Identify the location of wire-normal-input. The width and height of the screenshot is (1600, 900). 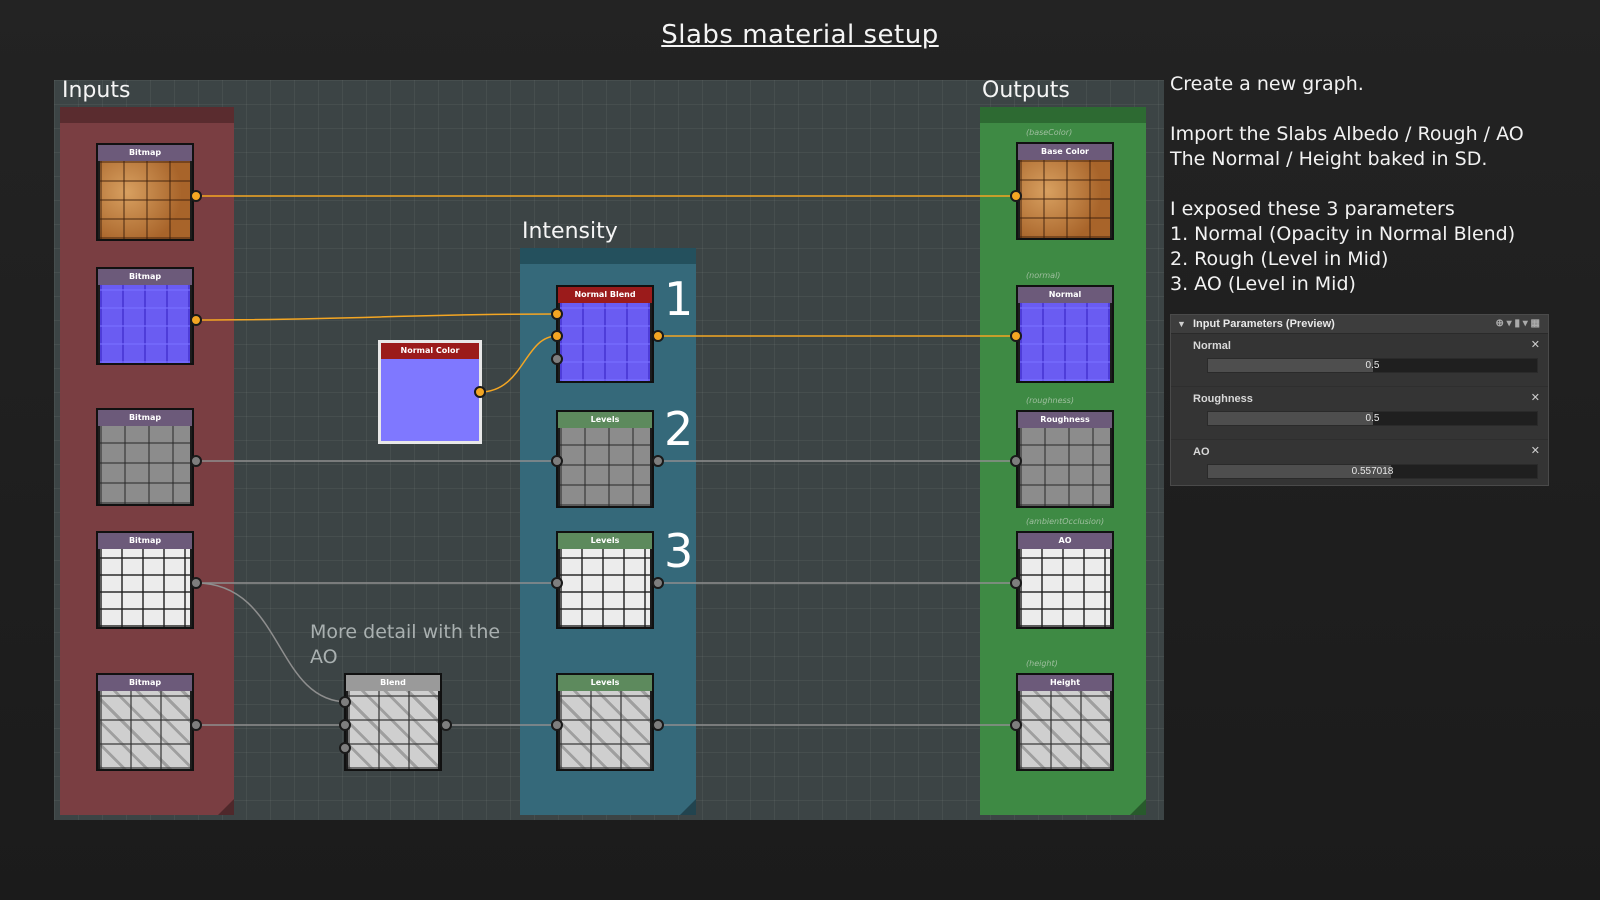
(376, 317).